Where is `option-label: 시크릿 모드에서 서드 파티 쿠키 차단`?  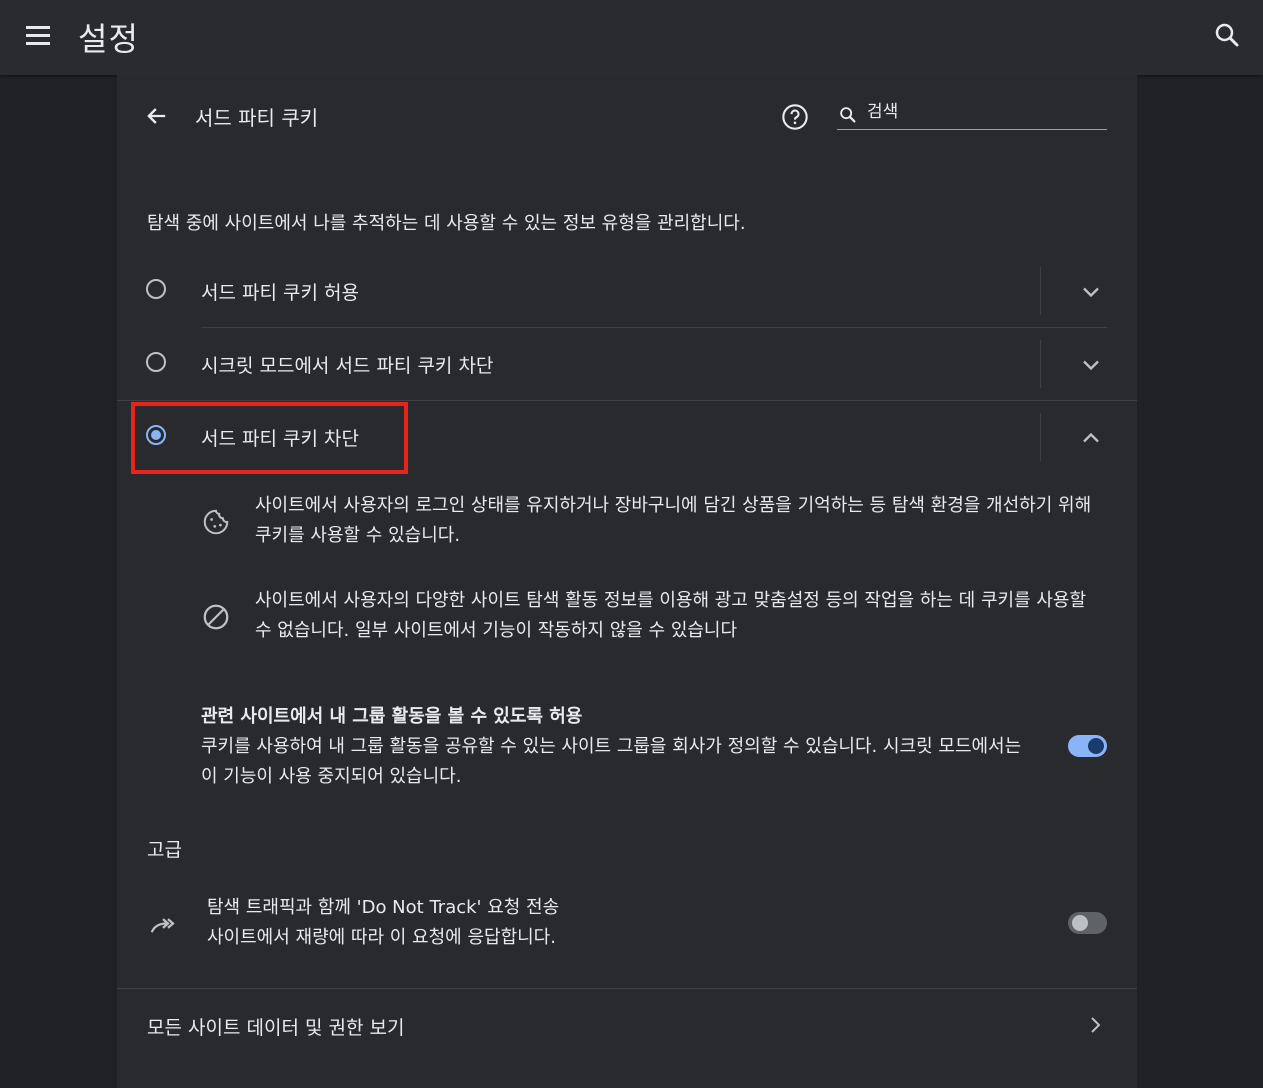
option-label: 시크릿 모드에서 서드 파티 쿠키 차단 is located at coordinates (347, 366).